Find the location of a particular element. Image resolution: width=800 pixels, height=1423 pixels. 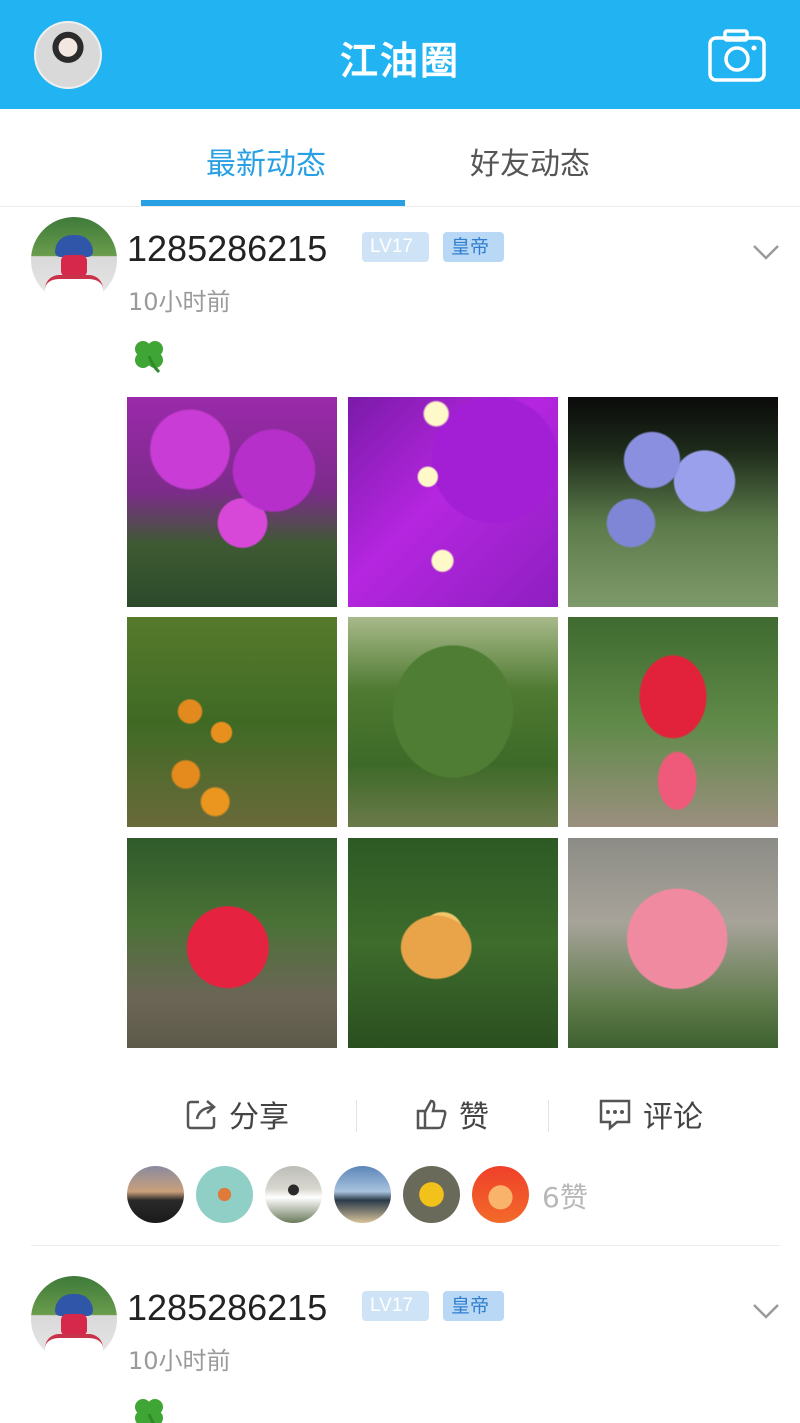

camera-icon is located at coordinates (737, 56).